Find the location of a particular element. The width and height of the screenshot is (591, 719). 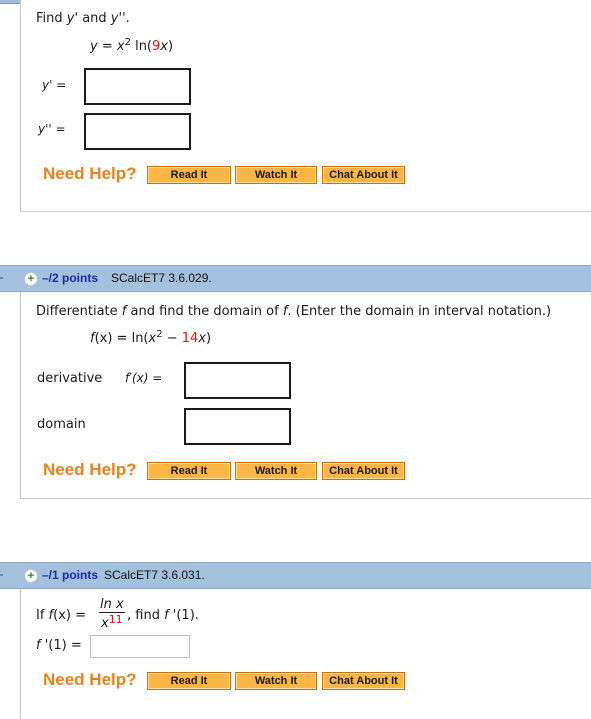

label-eq: '(1) = is located at coordinates (61, 645).